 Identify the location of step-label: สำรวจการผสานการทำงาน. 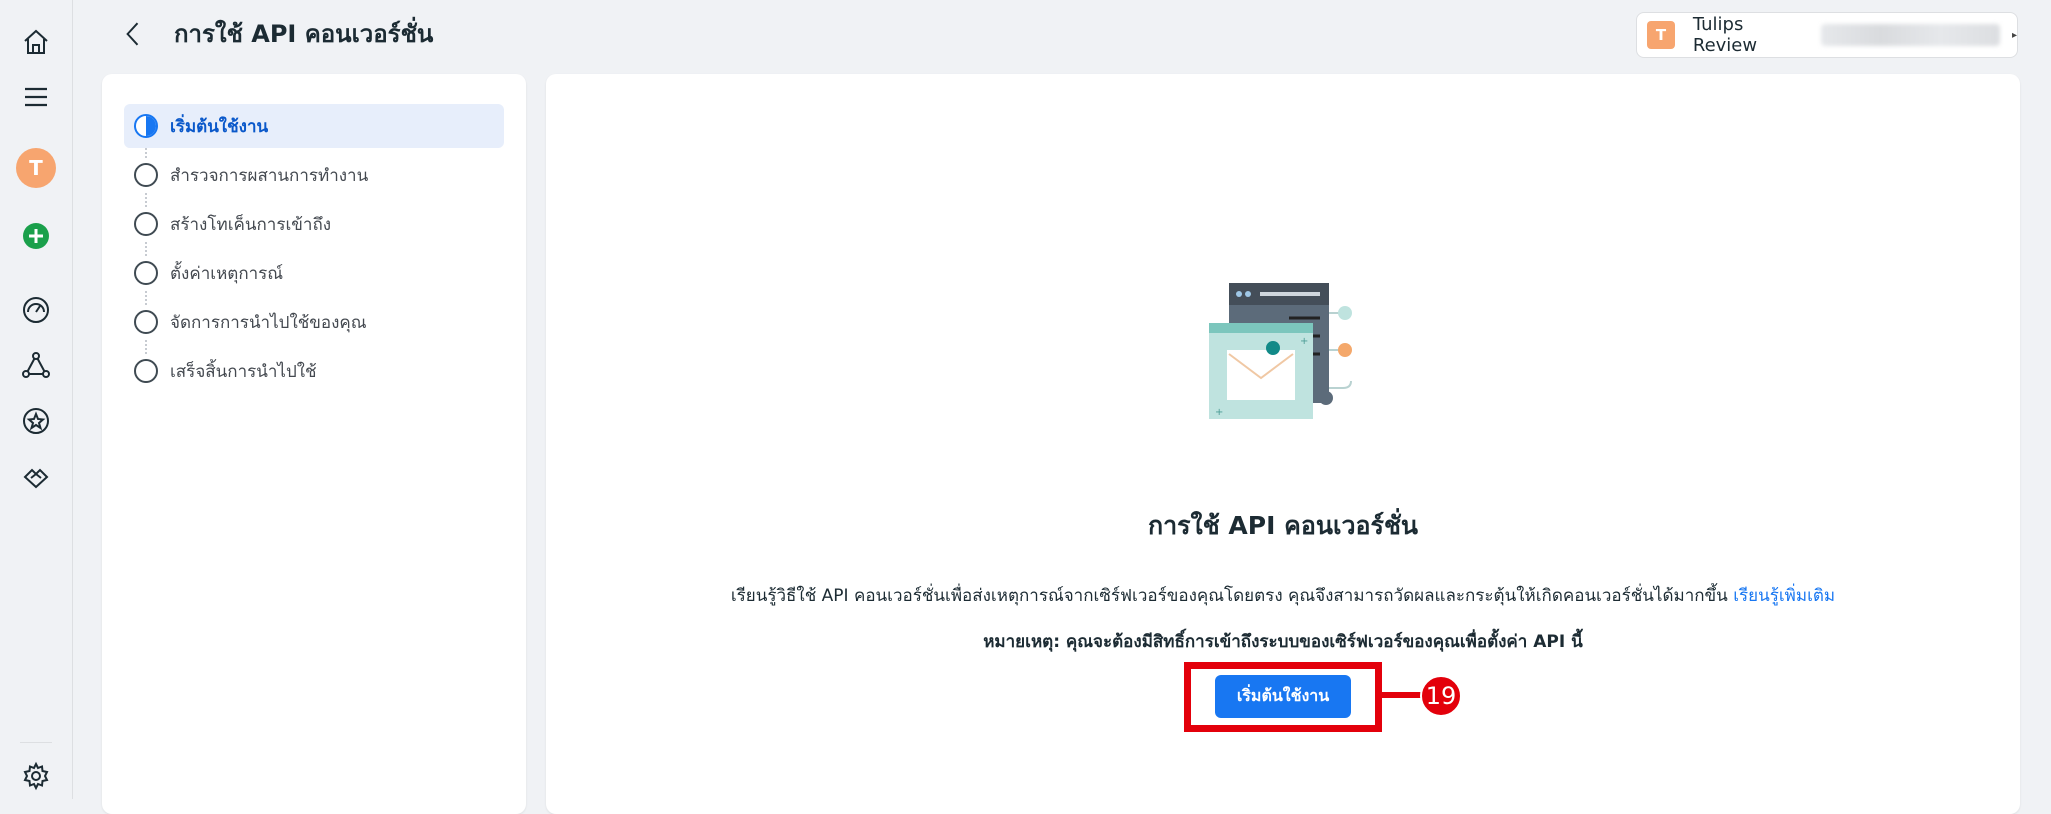
(269, 175).